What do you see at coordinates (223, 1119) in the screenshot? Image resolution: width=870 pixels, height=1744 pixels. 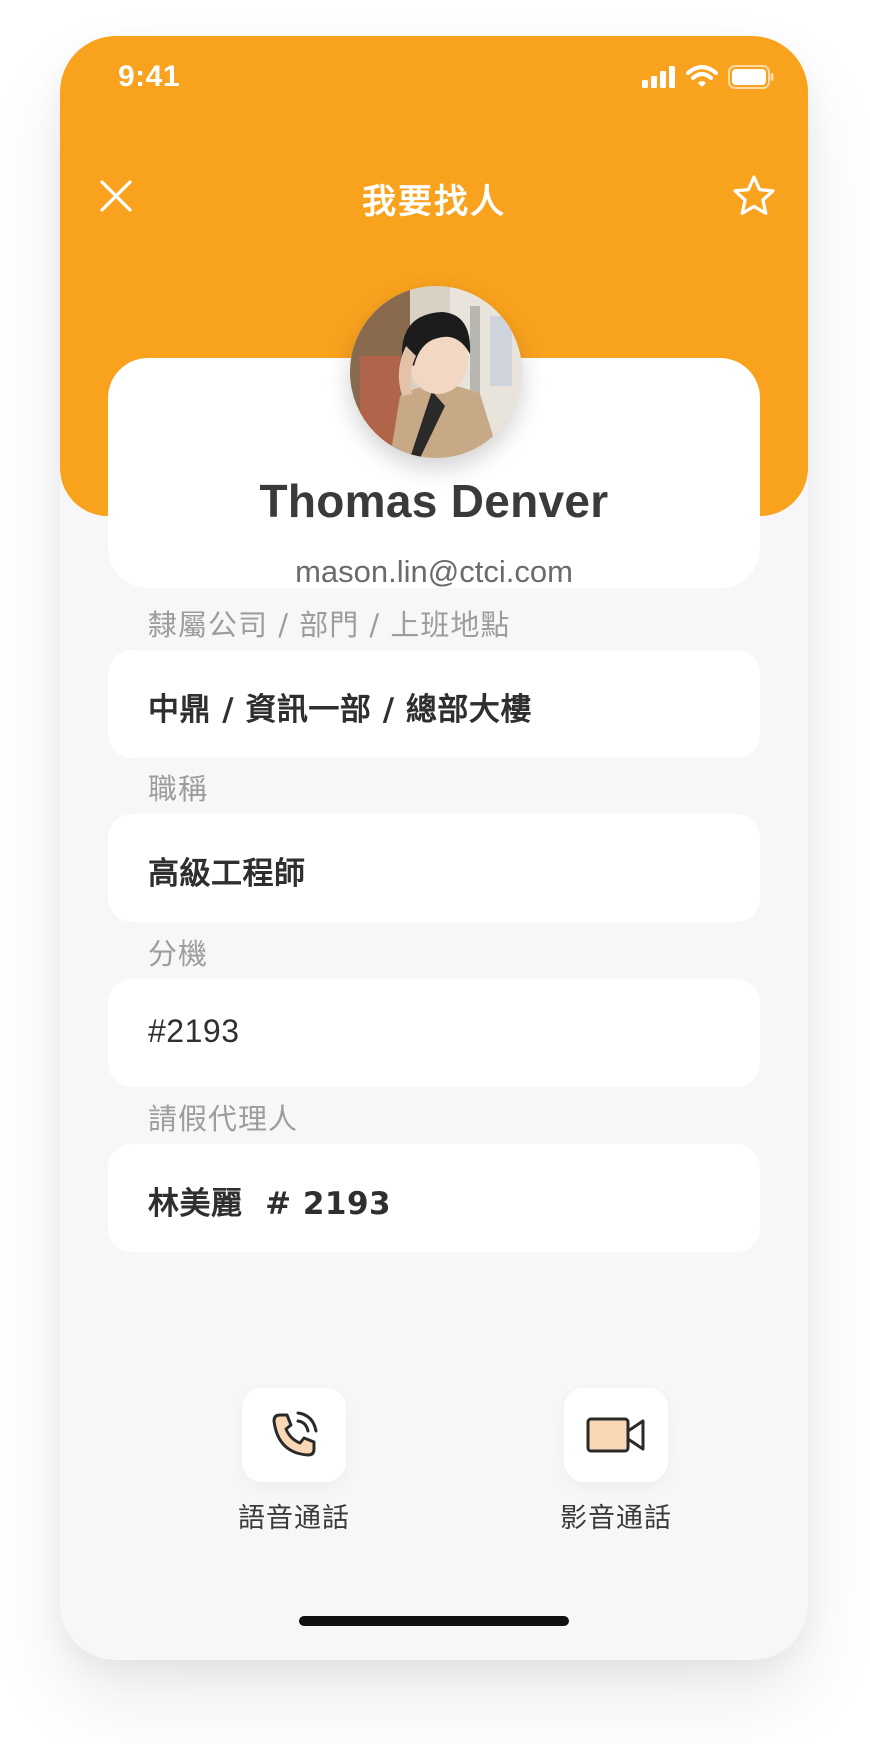 I see `field-label-deputy: 請假代理人` at bounding box center [223, 1119].